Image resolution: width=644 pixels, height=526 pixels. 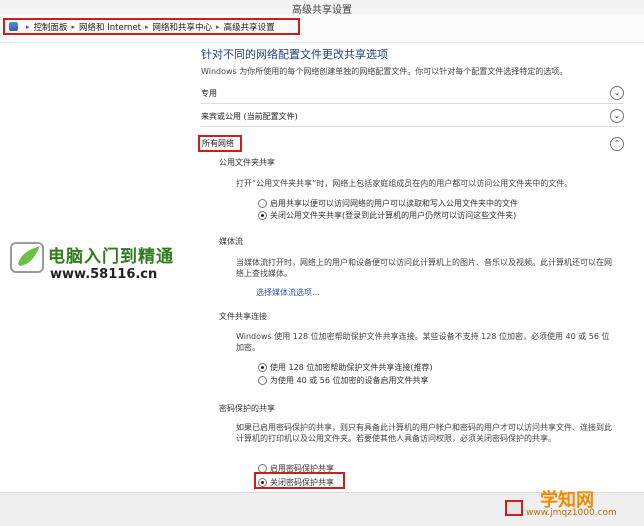 What do you see at coordinates (183, 27) in the screenshot?
I see `breadcrumb-item-network-center: 网络和共享中心` at bounding box center [183, 27].